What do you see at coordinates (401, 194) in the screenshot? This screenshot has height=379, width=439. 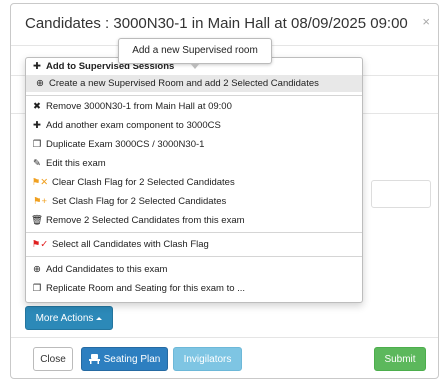 I see `background-field` at bounding box center [401, 194].